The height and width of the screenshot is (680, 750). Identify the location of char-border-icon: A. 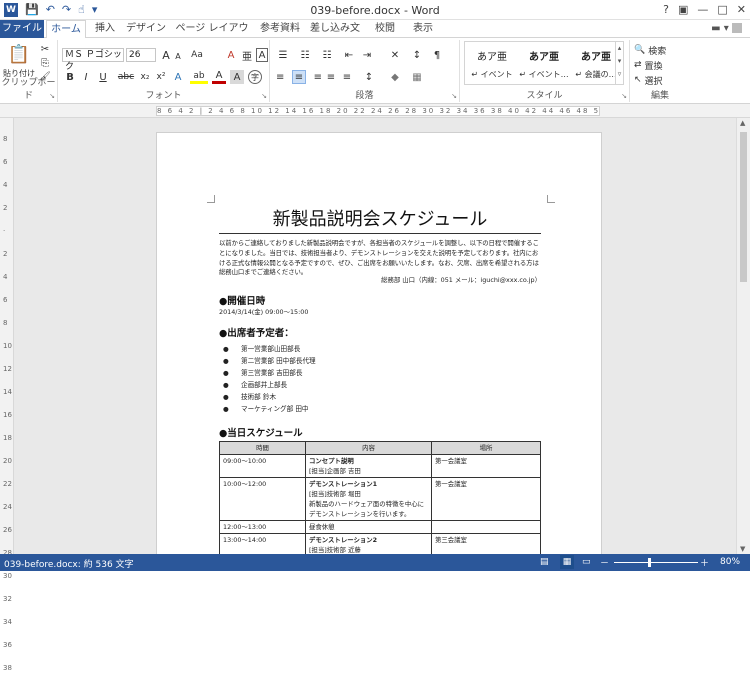
(262, 55).